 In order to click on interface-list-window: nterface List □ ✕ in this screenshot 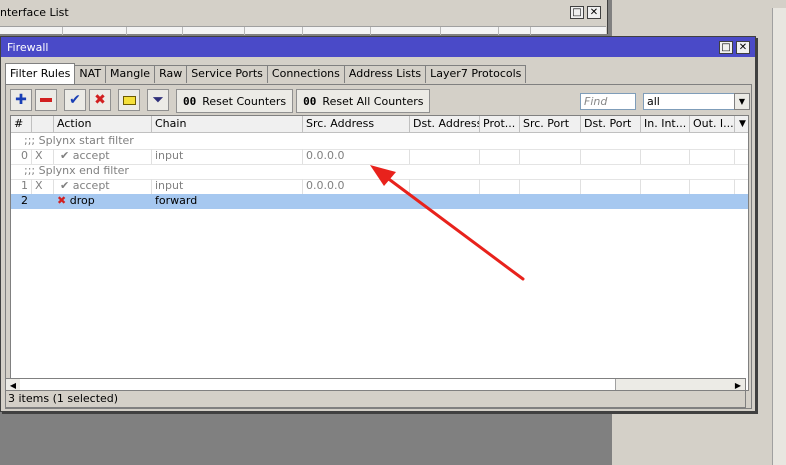, I will do `click(304, 17)`.